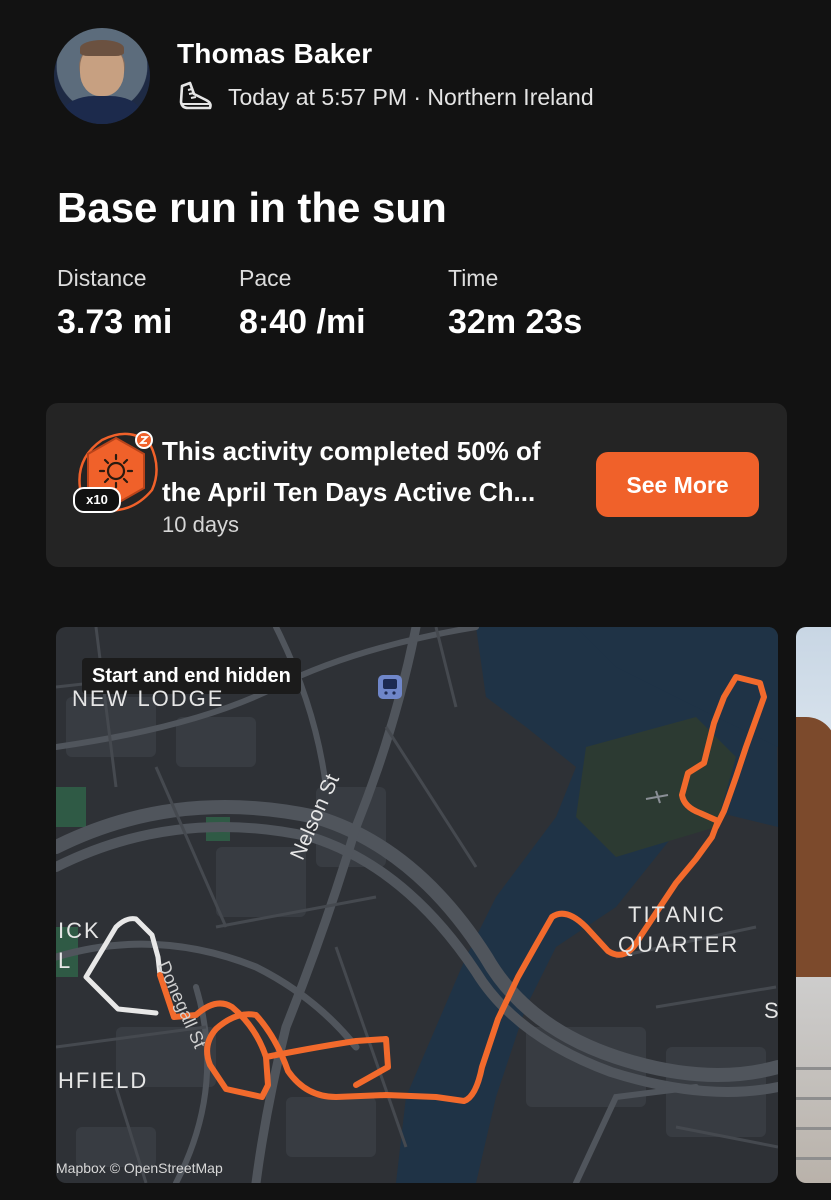  I want to click on map-label-l: L, so click(65, 960).